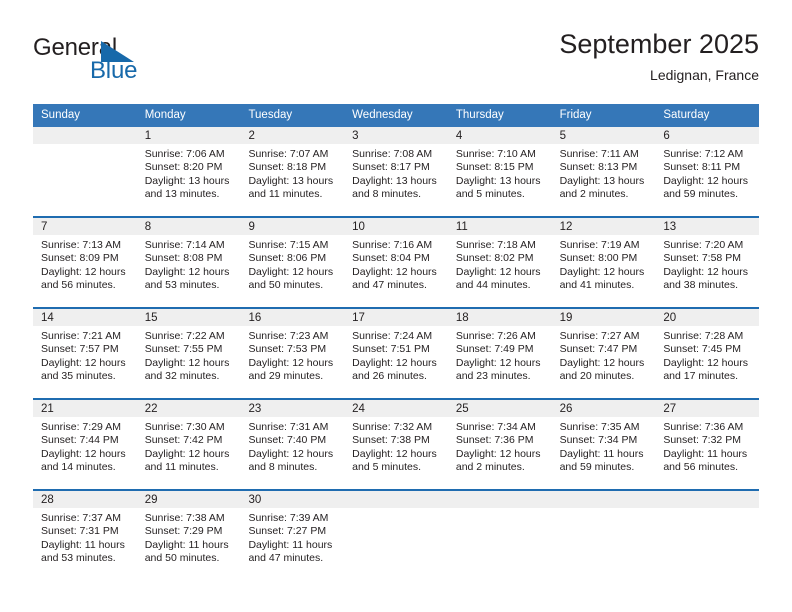  What do you see at coordinates (686, 115) in the screenshot?
I see `weekday-header-saturday: Saturday` at bounding box center [686, 115].